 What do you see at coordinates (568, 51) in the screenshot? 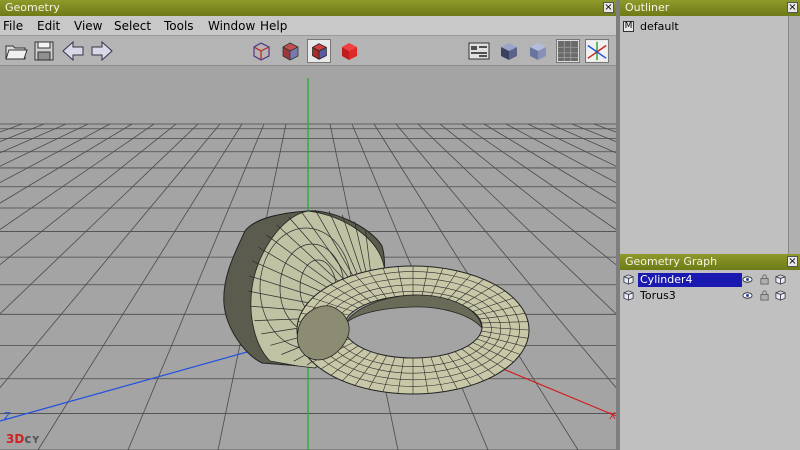
I see `grid-toggle-icon` at bounding box center [568, 51].